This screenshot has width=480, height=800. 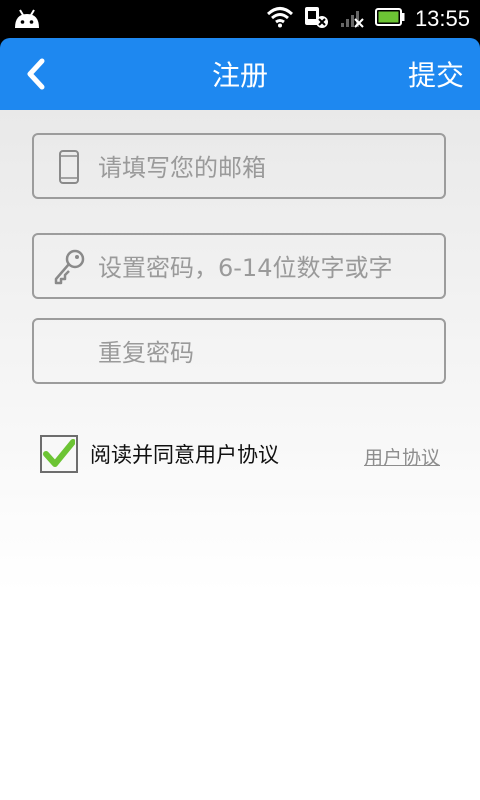 I want to click on android-icon, so click(x=27, y=21).